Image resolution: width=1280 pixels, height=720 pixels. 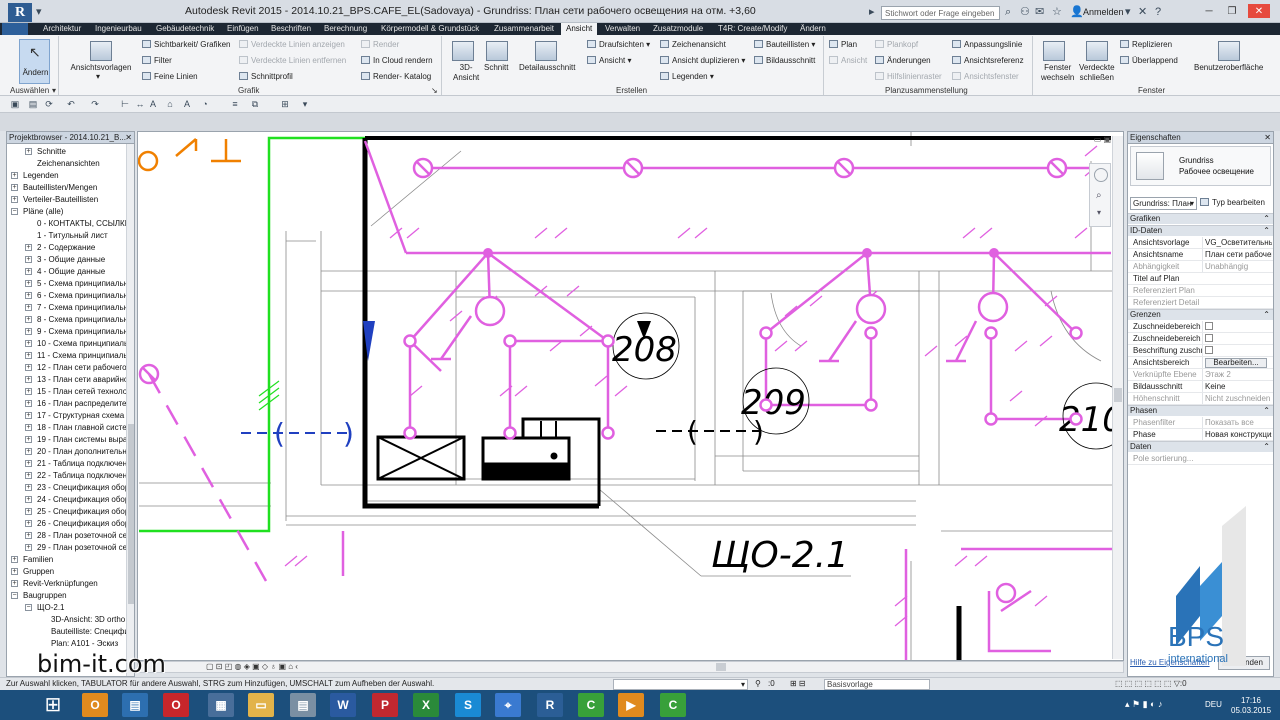 I want to click on minimize-button: ─, so click(x=1209, y=11).